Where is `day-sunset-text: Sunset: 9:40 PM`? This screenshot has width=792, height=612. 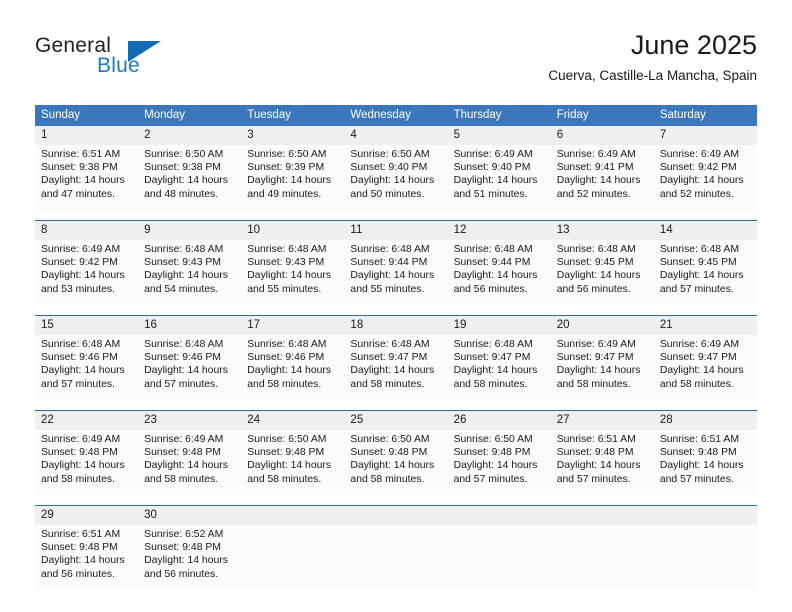 day-sunset-text: Sunset: 9:40 PM is located at coordinates (389, 168).